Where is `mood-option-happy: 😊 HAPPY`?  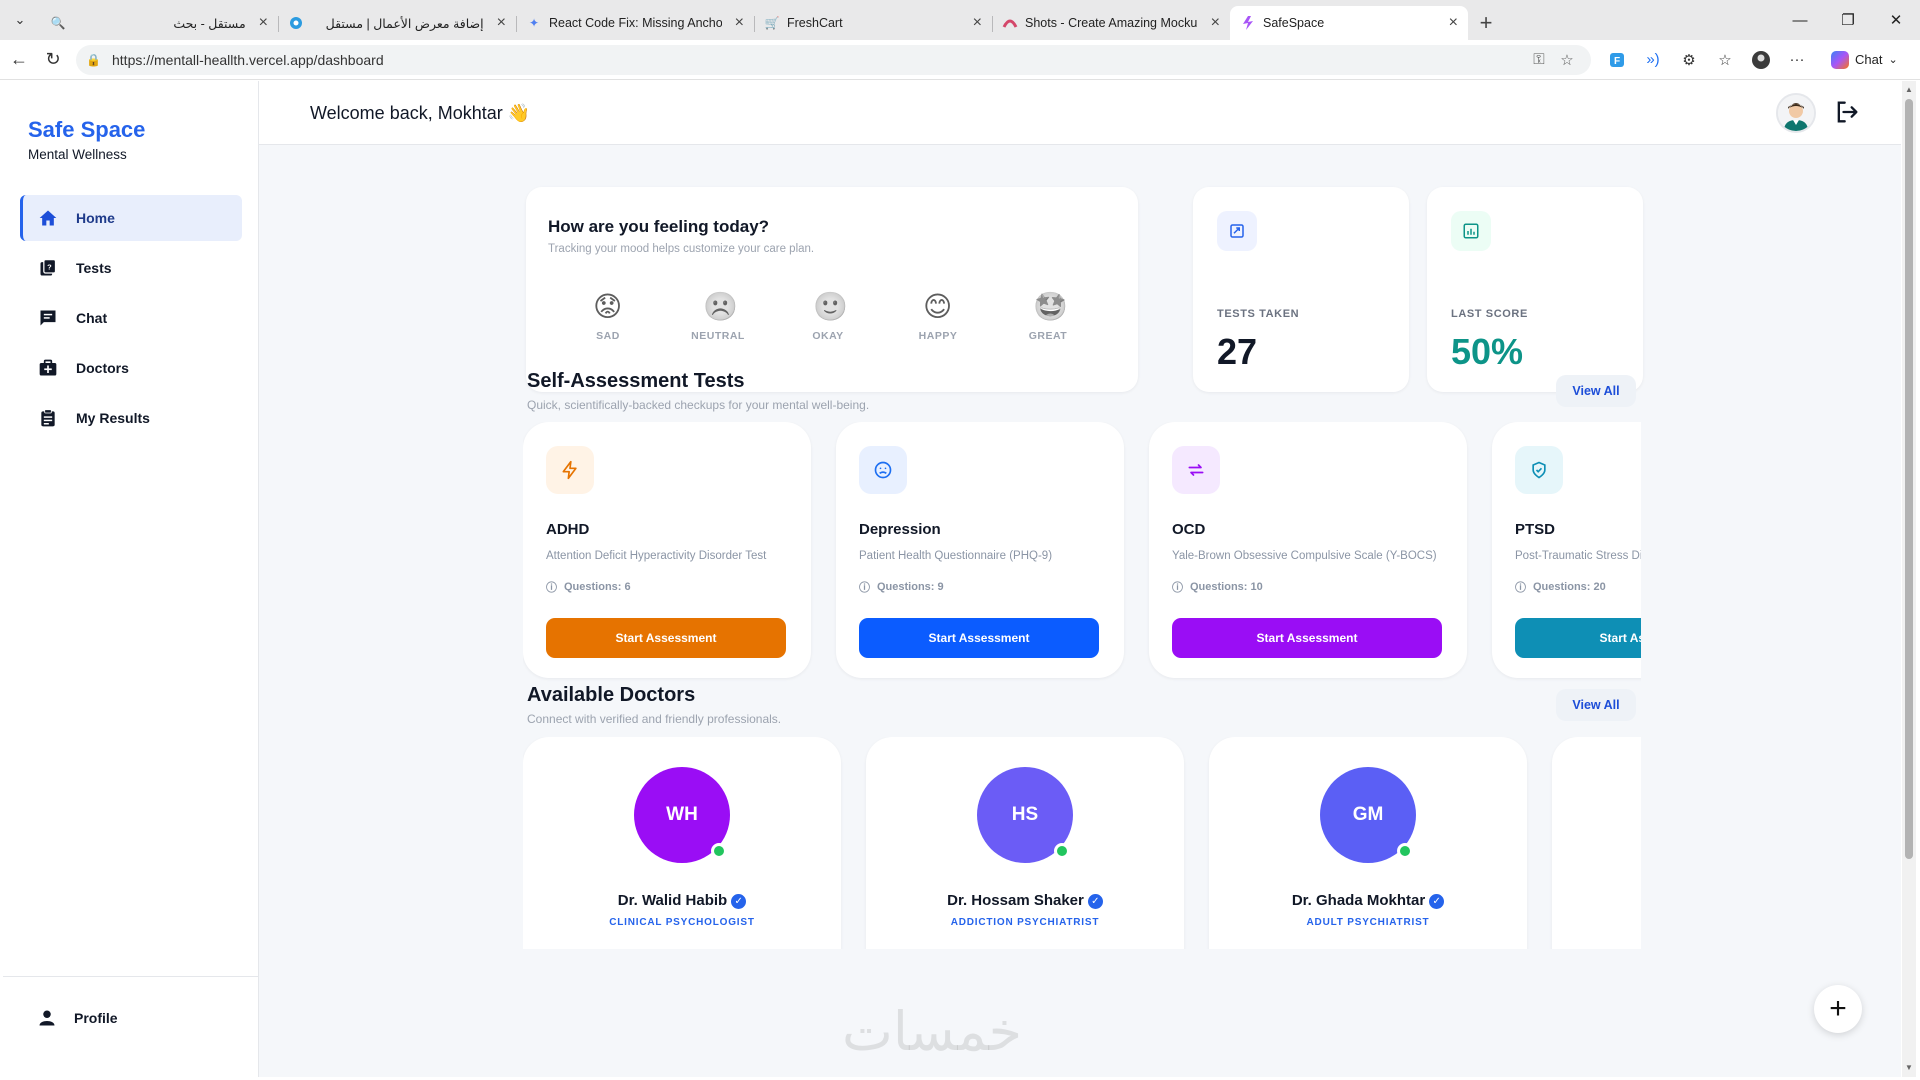
mood-option-happy: 😊 HAPPY is located at coordinates (938, 317).